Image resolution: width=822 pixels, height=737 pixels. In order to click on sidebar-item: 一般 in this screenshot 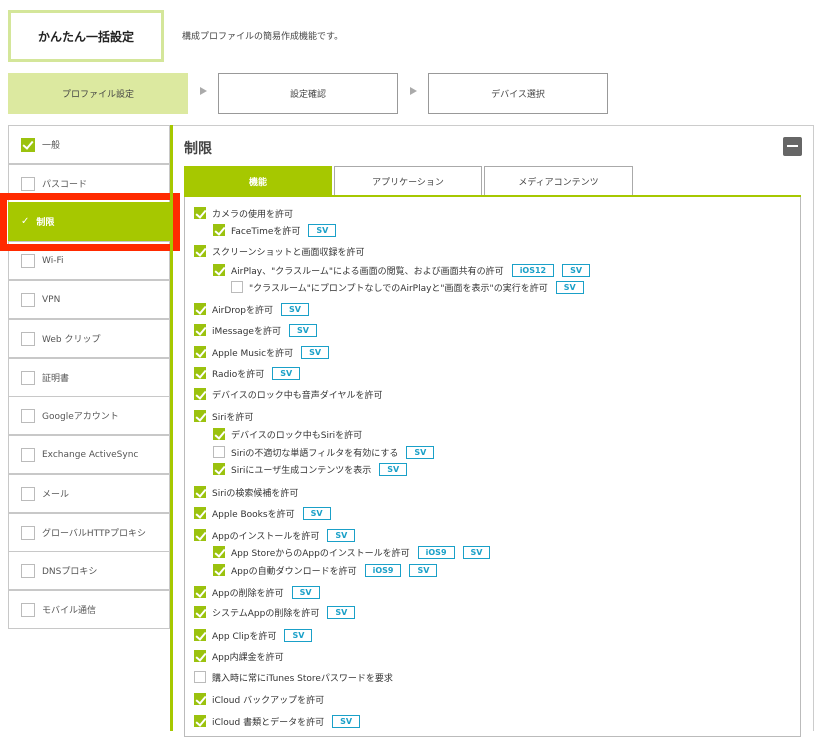, I will do `click(89, 144)`.